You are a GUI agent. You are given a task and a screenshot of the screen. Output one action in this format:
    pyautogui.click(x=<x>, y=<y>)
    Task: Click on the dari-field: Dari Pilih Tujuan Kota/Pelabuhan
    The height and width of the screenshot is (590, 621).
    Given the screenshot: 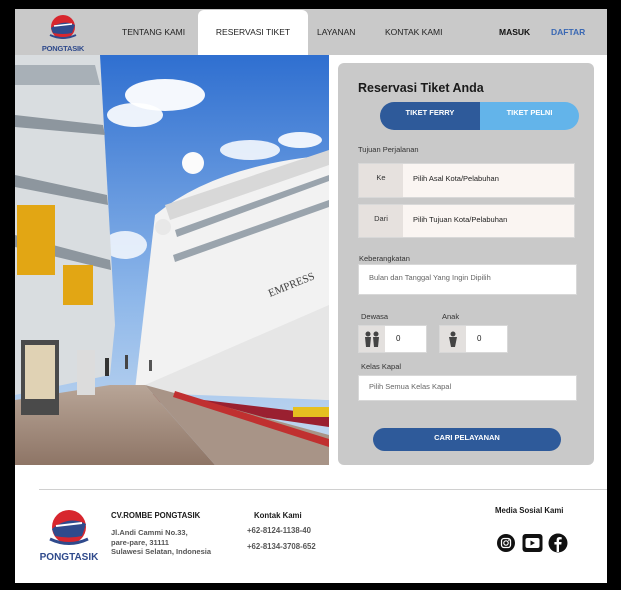 What is the action you would take?
    pyautogui.click(x=466, y=221)
    